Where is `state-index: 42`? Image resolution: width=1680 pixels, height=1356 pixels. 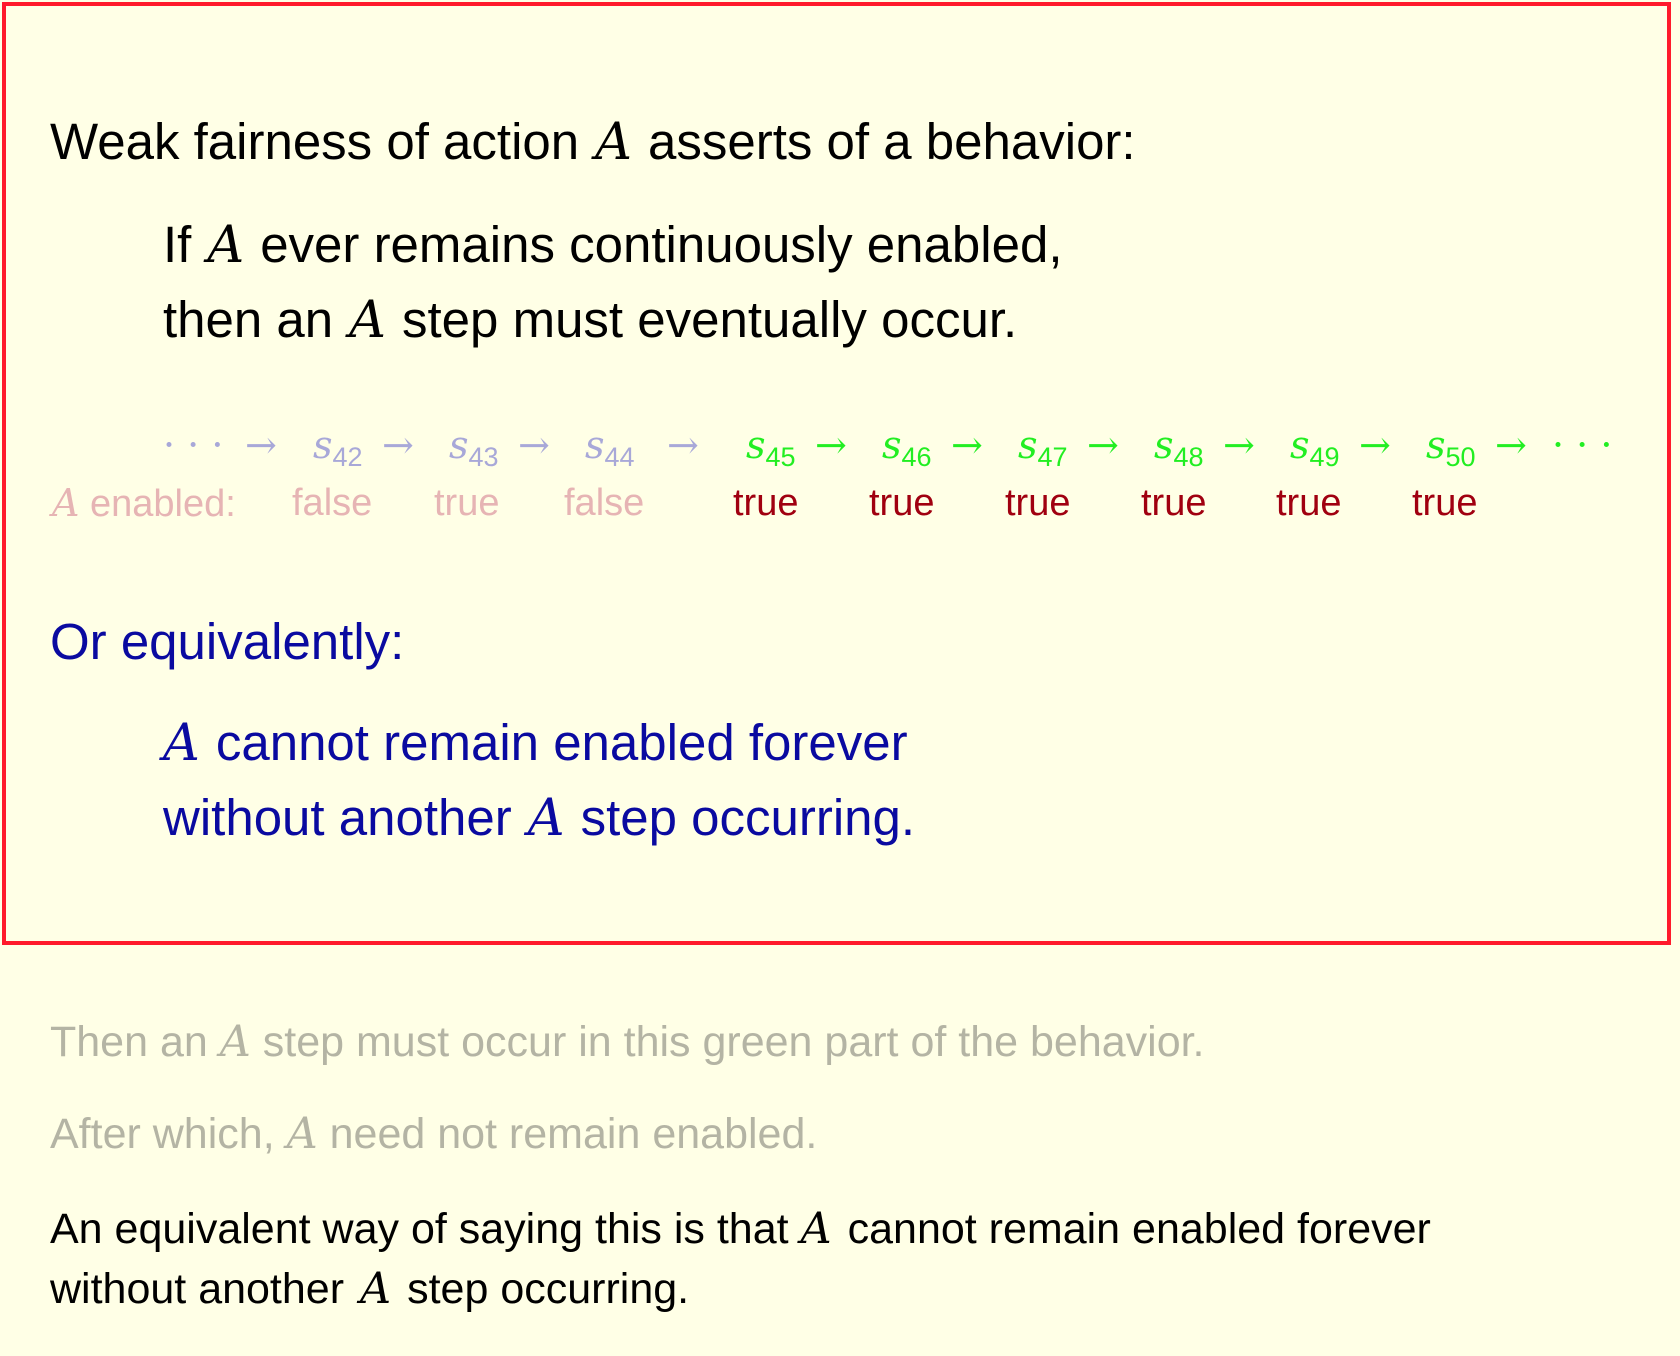
state-index: 42 is located at coordinates (347, 457).